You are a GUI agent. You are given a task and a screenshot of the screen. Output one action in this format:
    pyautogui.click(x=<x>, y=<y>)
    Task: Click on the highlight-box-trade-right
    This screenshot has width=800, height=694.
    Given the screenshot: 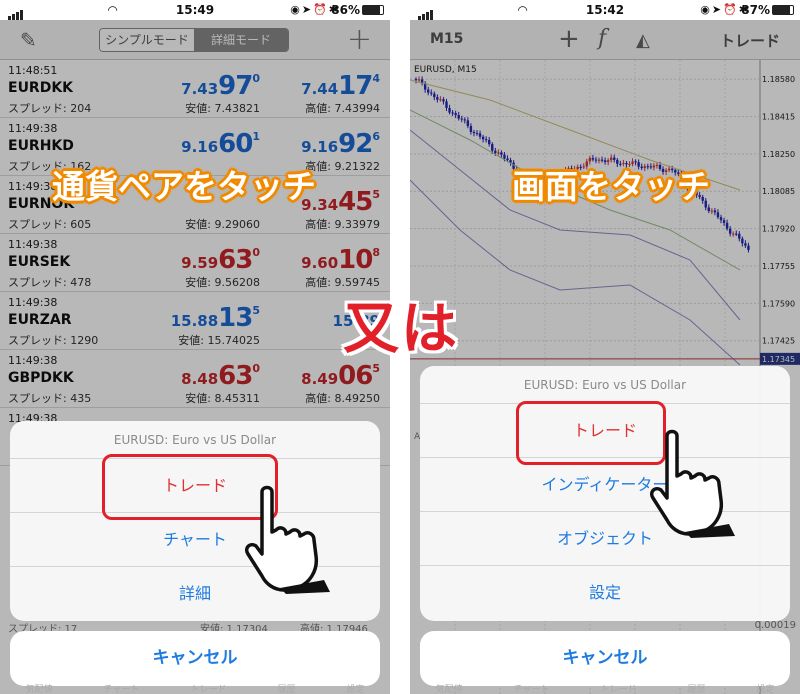 What is the action you would take?
    pyautogui.click(x=591, y=433)
    